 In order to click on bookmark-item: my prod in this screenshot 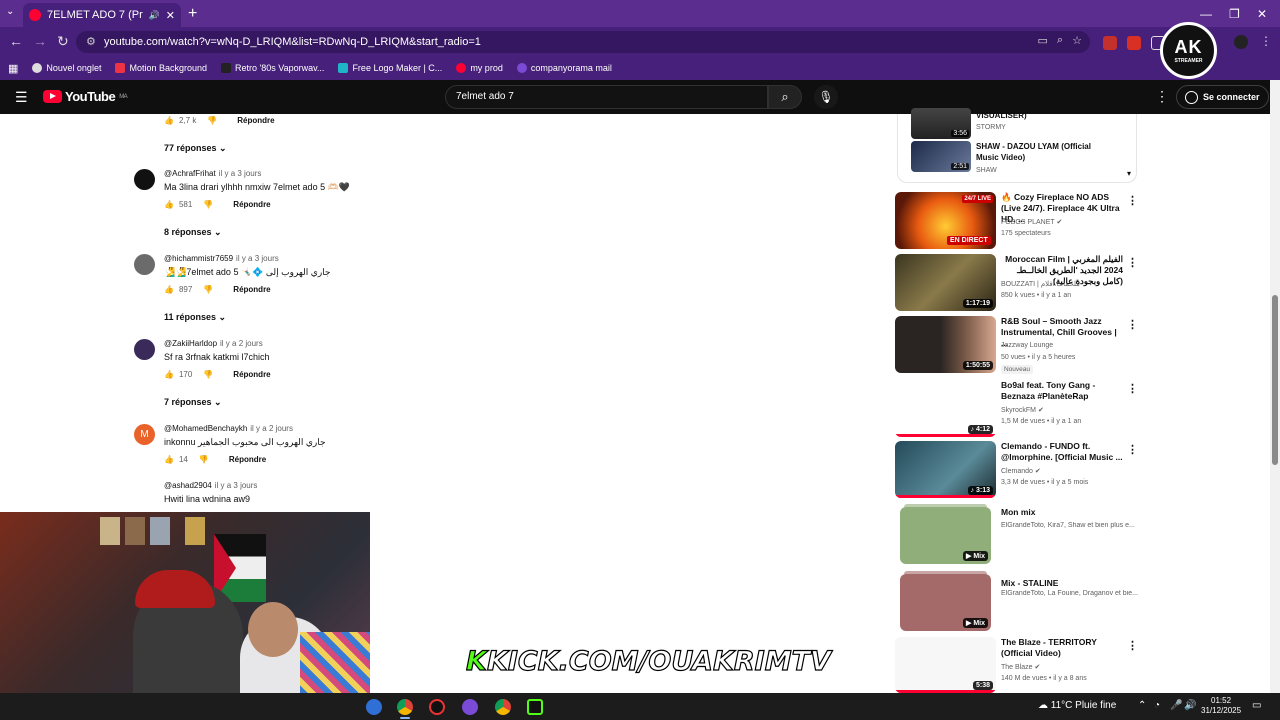, I will do `click(479, 68)`.